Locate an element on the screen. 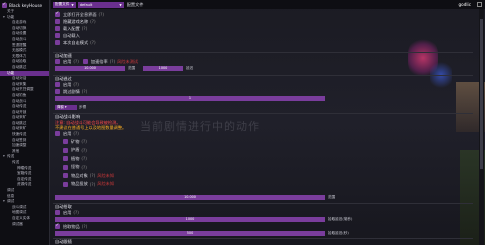  risk-warning: 风险未测试 is located at coordinates (128, 61).